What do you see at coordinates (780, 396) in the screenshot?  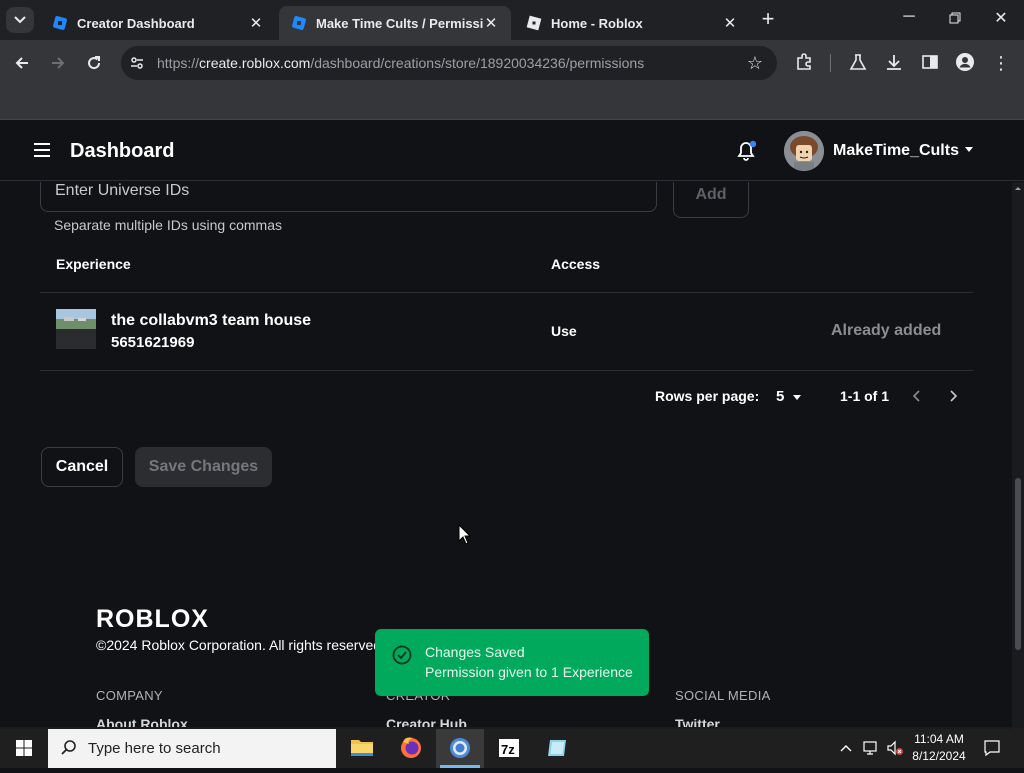 I see `rows-per-page-select: 5` at bounding box center [780, 396].